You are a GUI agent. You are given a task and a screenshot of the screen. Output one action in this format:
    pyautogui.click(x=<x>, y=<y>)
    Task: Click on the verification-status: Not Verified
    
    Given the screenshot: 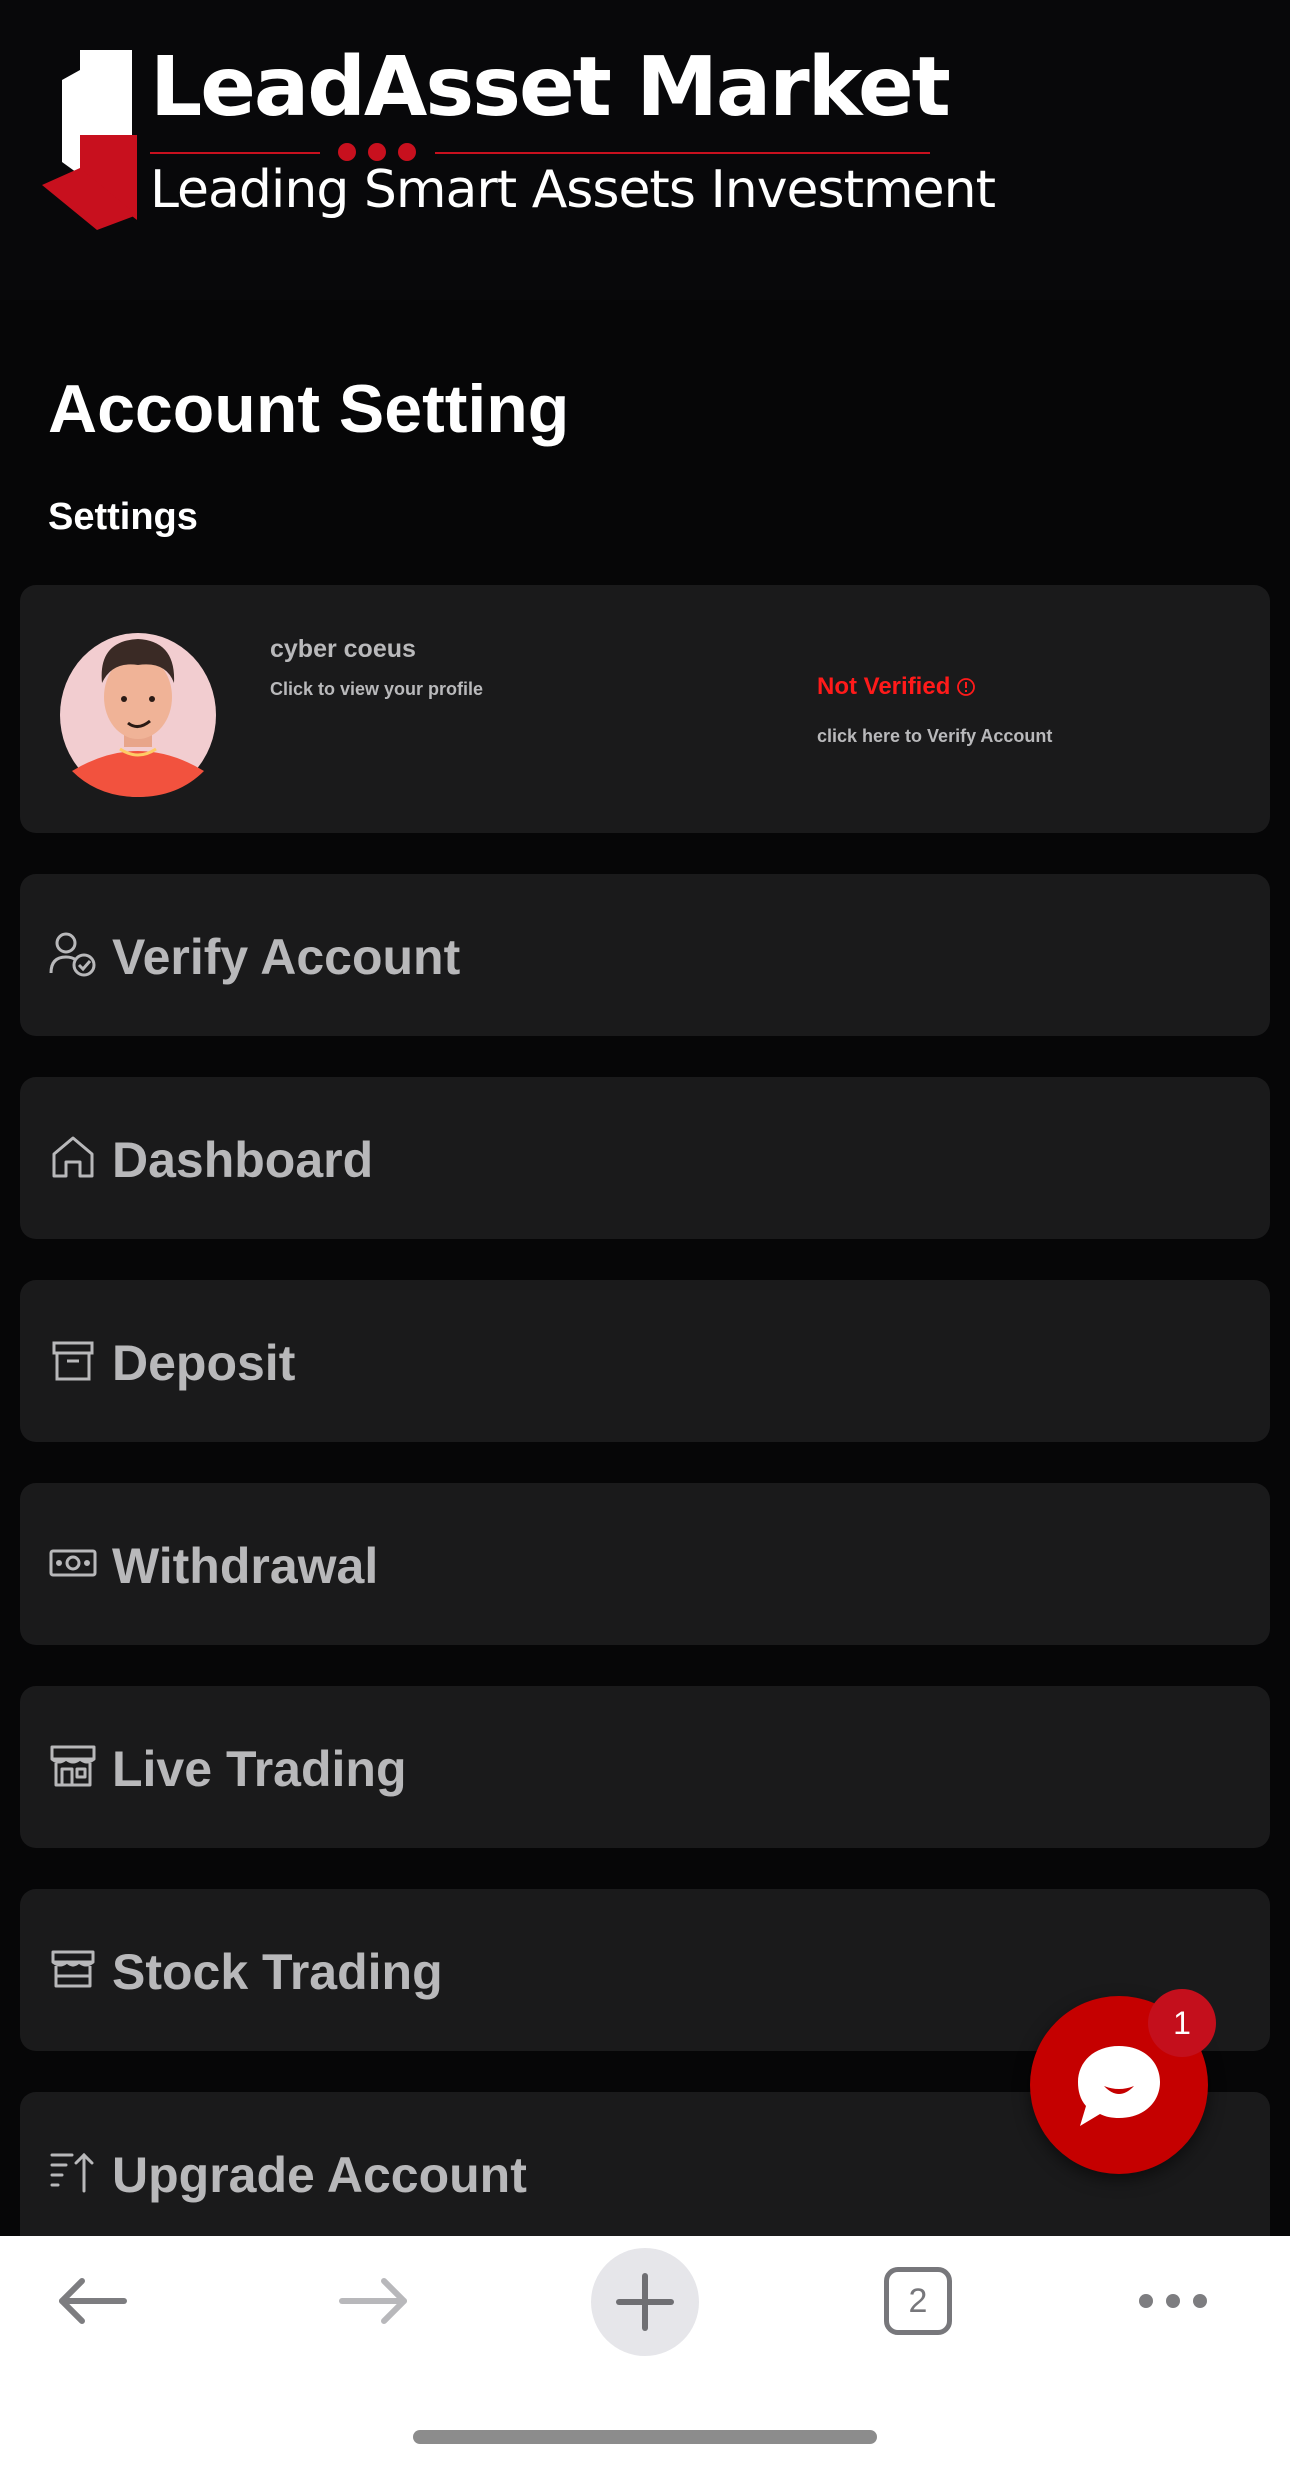 What is the action you would take?
    pyautogui.click(x=896, y=687)
    